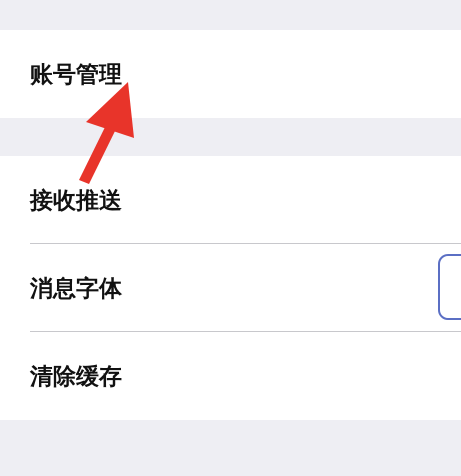  I want to click on setting-label: 接收推送, so click(76, 201).